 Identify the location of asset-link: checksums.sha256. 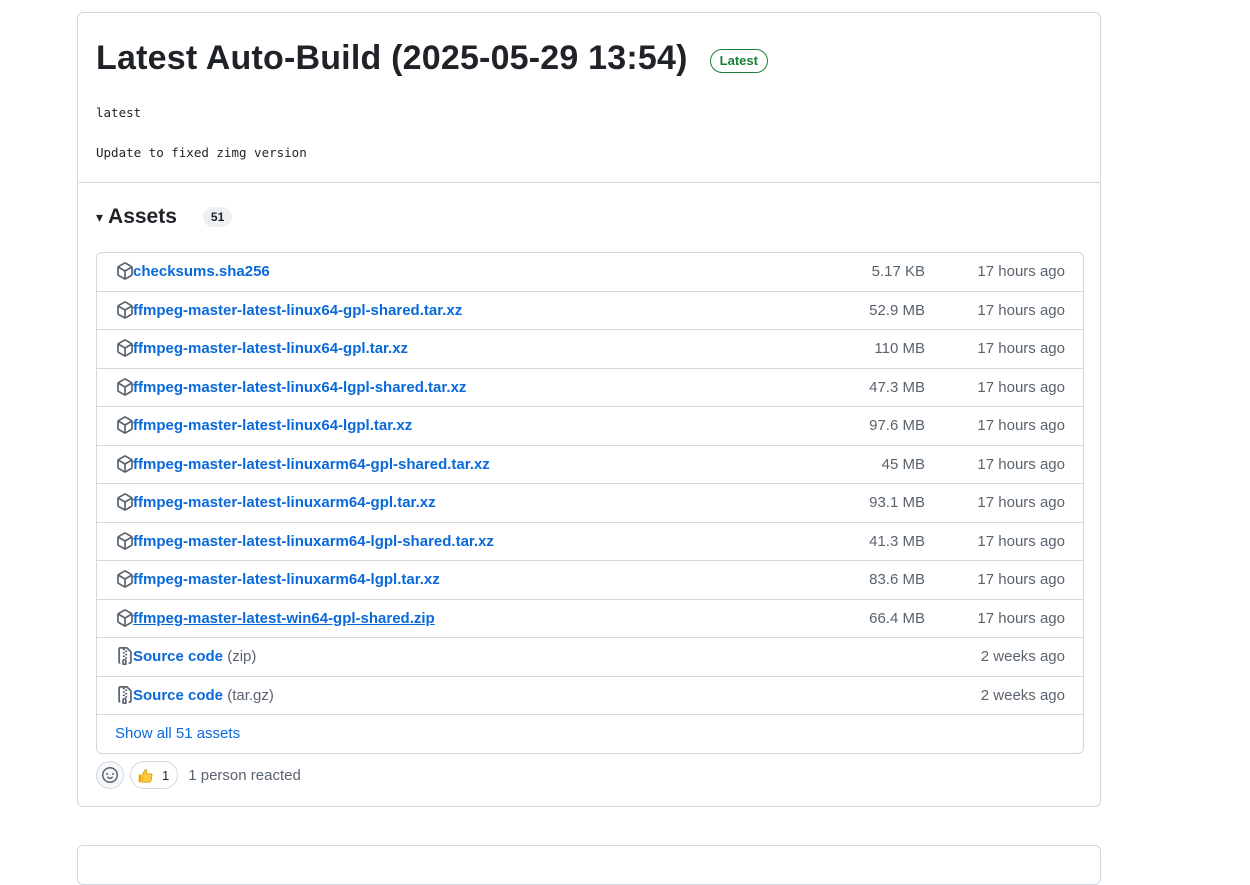
(201, 271).